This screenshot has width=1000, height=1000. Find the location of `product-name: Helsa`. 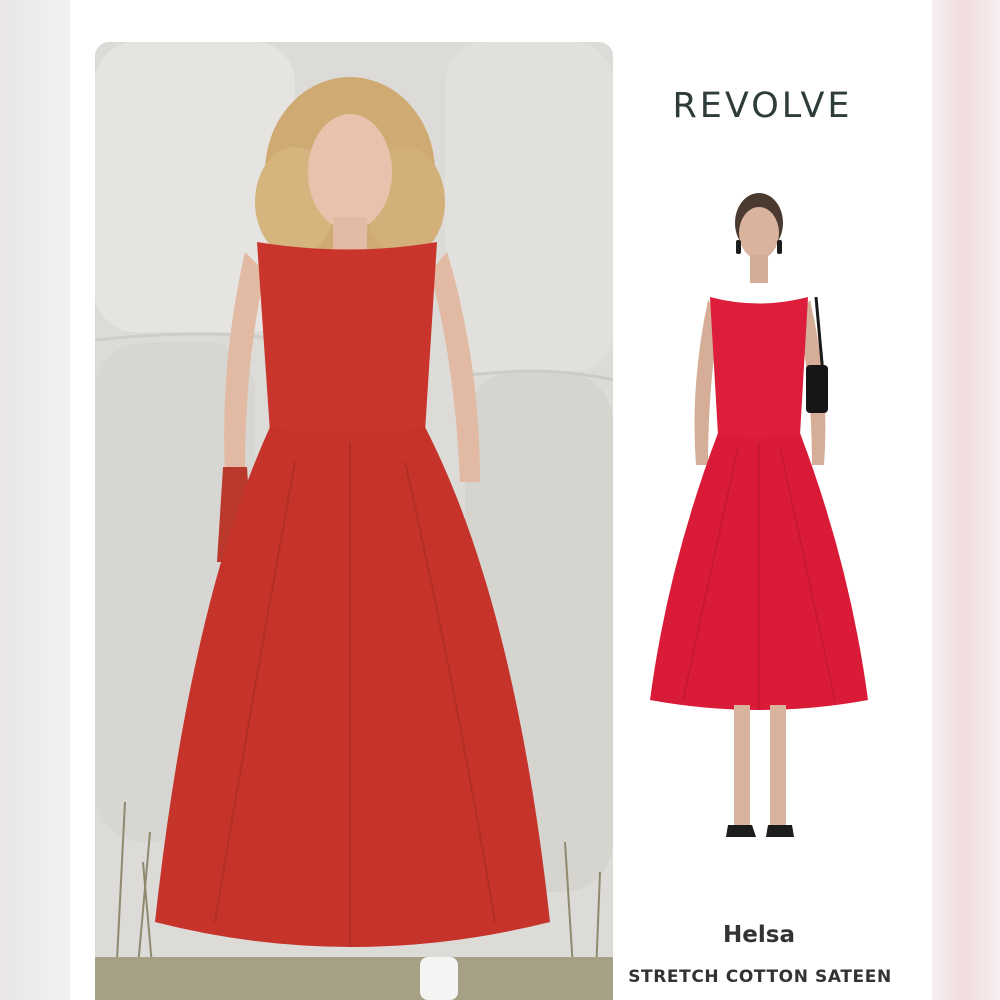

product-name: Helsa is located at coordinates (759, 935).